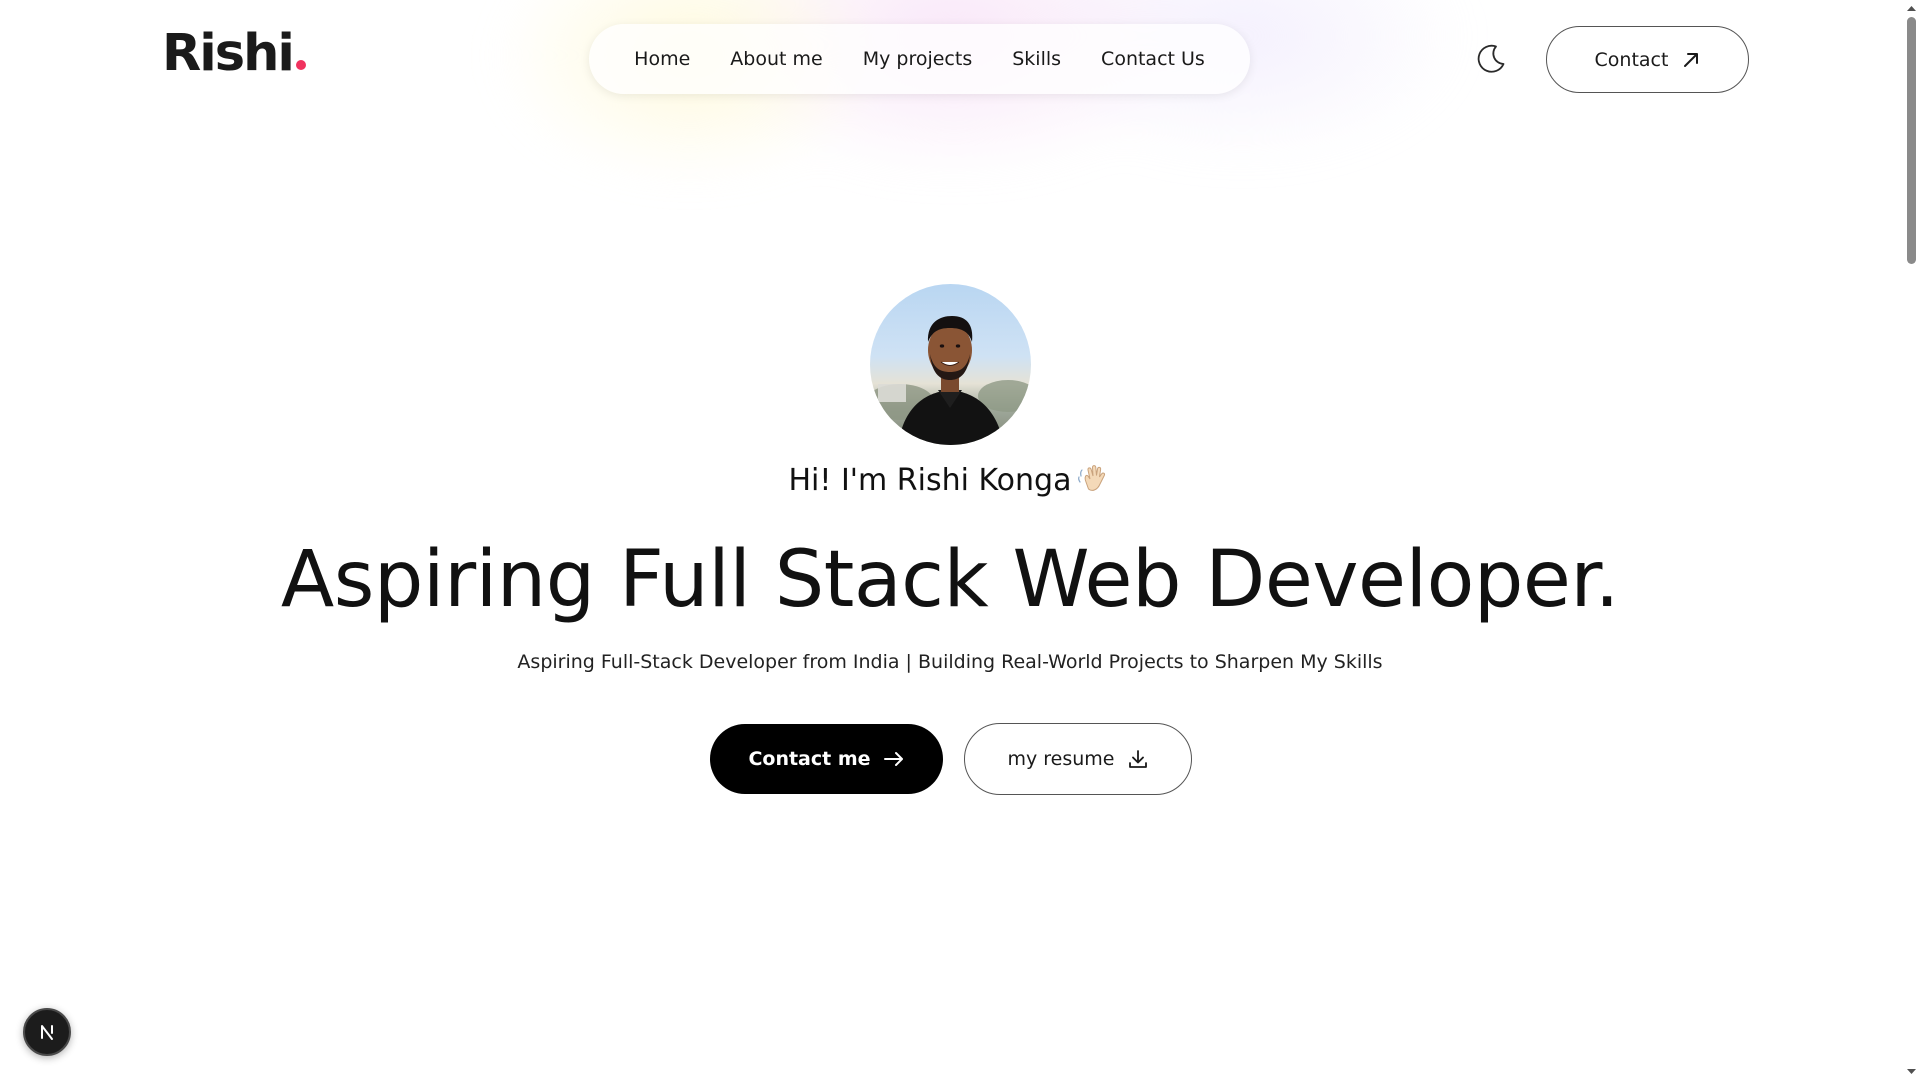 Image resolution: width=1920 pixels, height=1080 pixels. I want to click on contact-me-button: Contact me, so click(826, 759).